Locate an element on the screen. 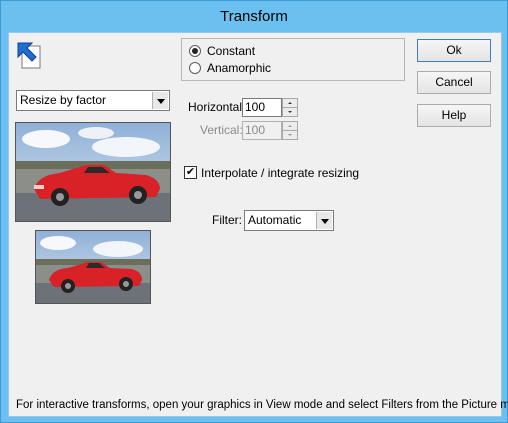 The height and width of the screenshot is (423, 508). horizontal-spinner is located at coordinates (290, 107).